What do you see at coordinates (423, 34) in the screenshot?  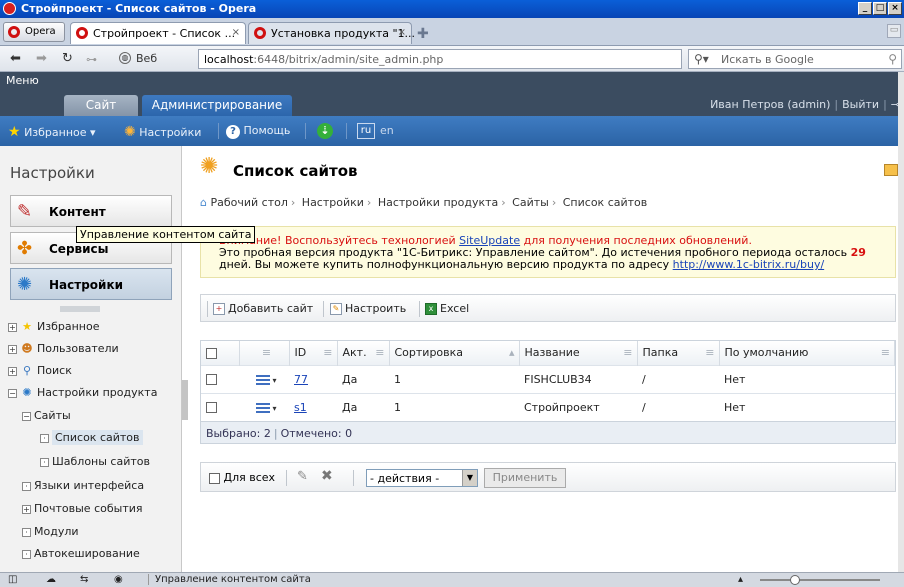 I see `new-tab-icon: ✚` at bounding box center [423, 34].